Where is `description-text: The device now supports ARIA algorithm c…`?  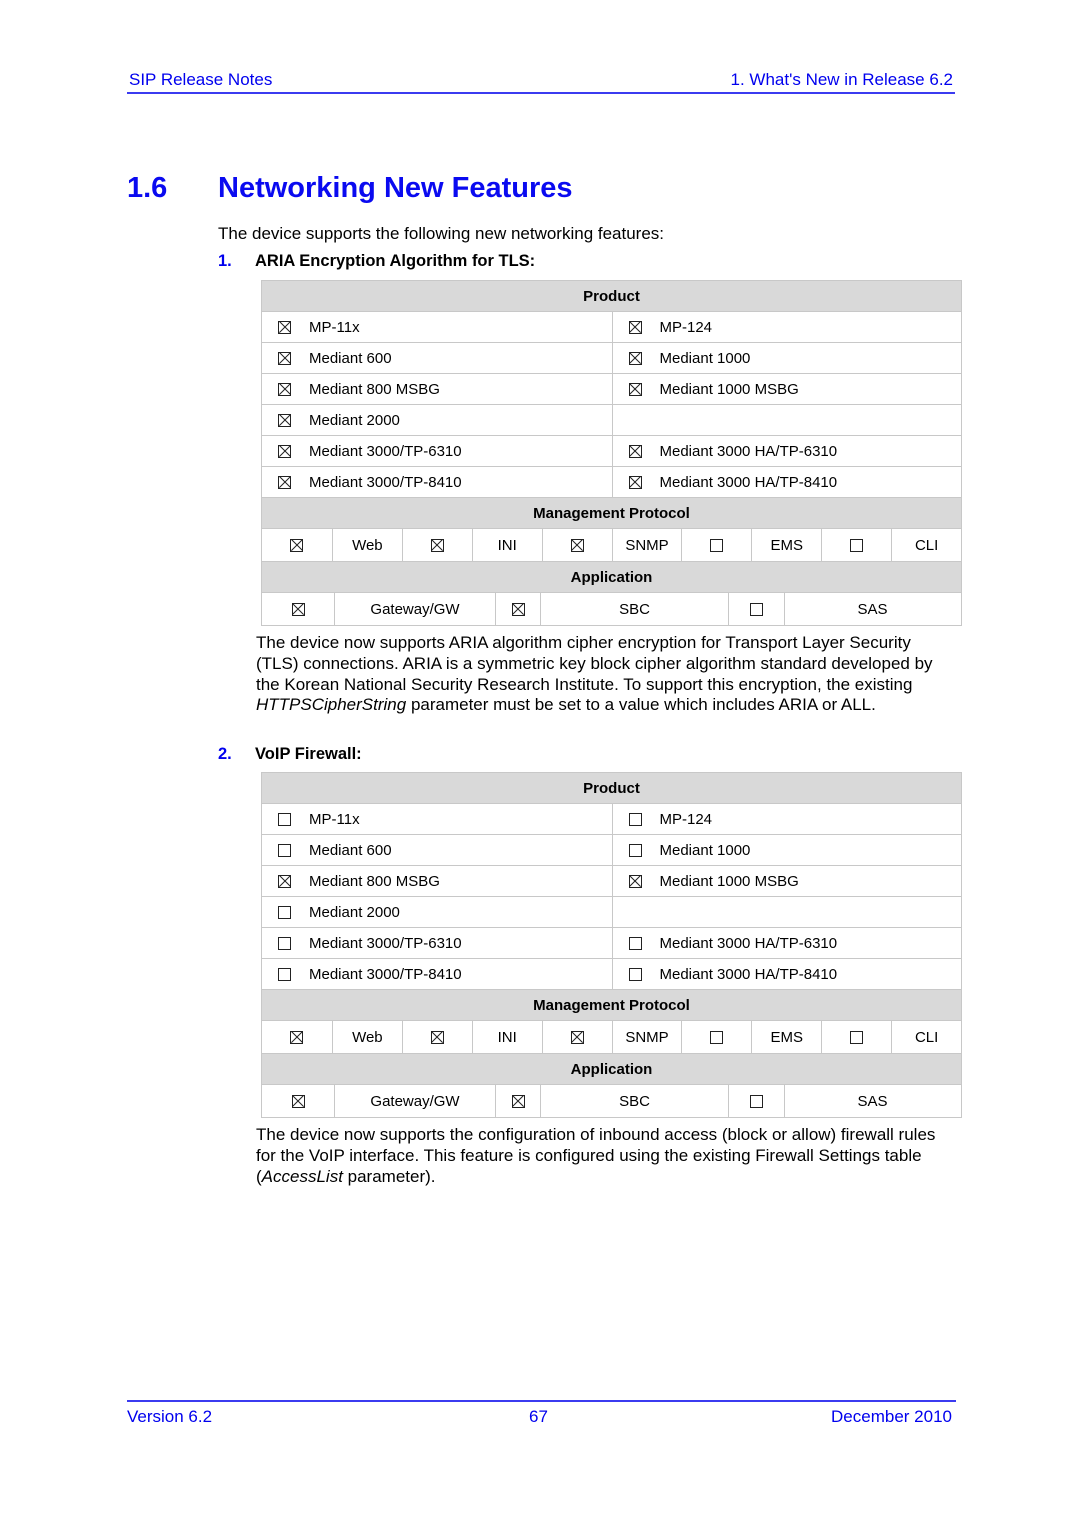
description-text: The device now supports ARIA algorithm c… is located at coordinates (594, 663).